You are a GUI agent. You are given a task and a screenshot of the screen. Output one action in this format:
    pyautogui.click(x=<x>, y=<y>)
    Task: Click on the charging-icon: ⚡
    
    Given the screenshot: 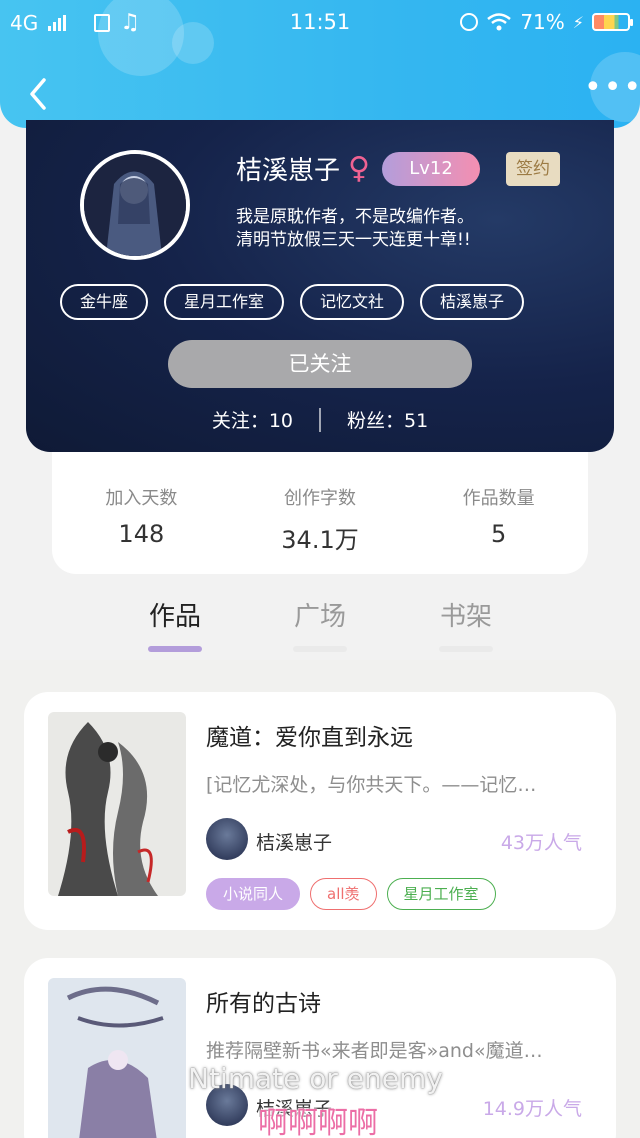 What is the action you would take?
    pyautogui.click(x=578, y=22)
    